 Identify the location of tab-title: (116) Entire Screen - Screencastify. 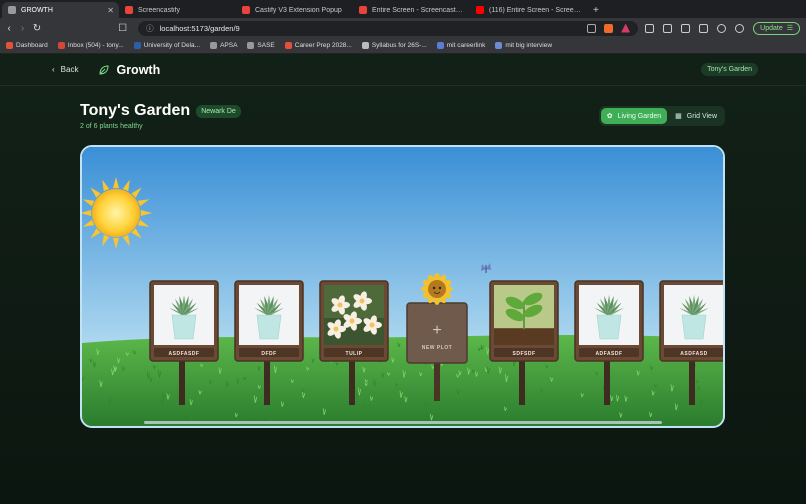
(535, 10).